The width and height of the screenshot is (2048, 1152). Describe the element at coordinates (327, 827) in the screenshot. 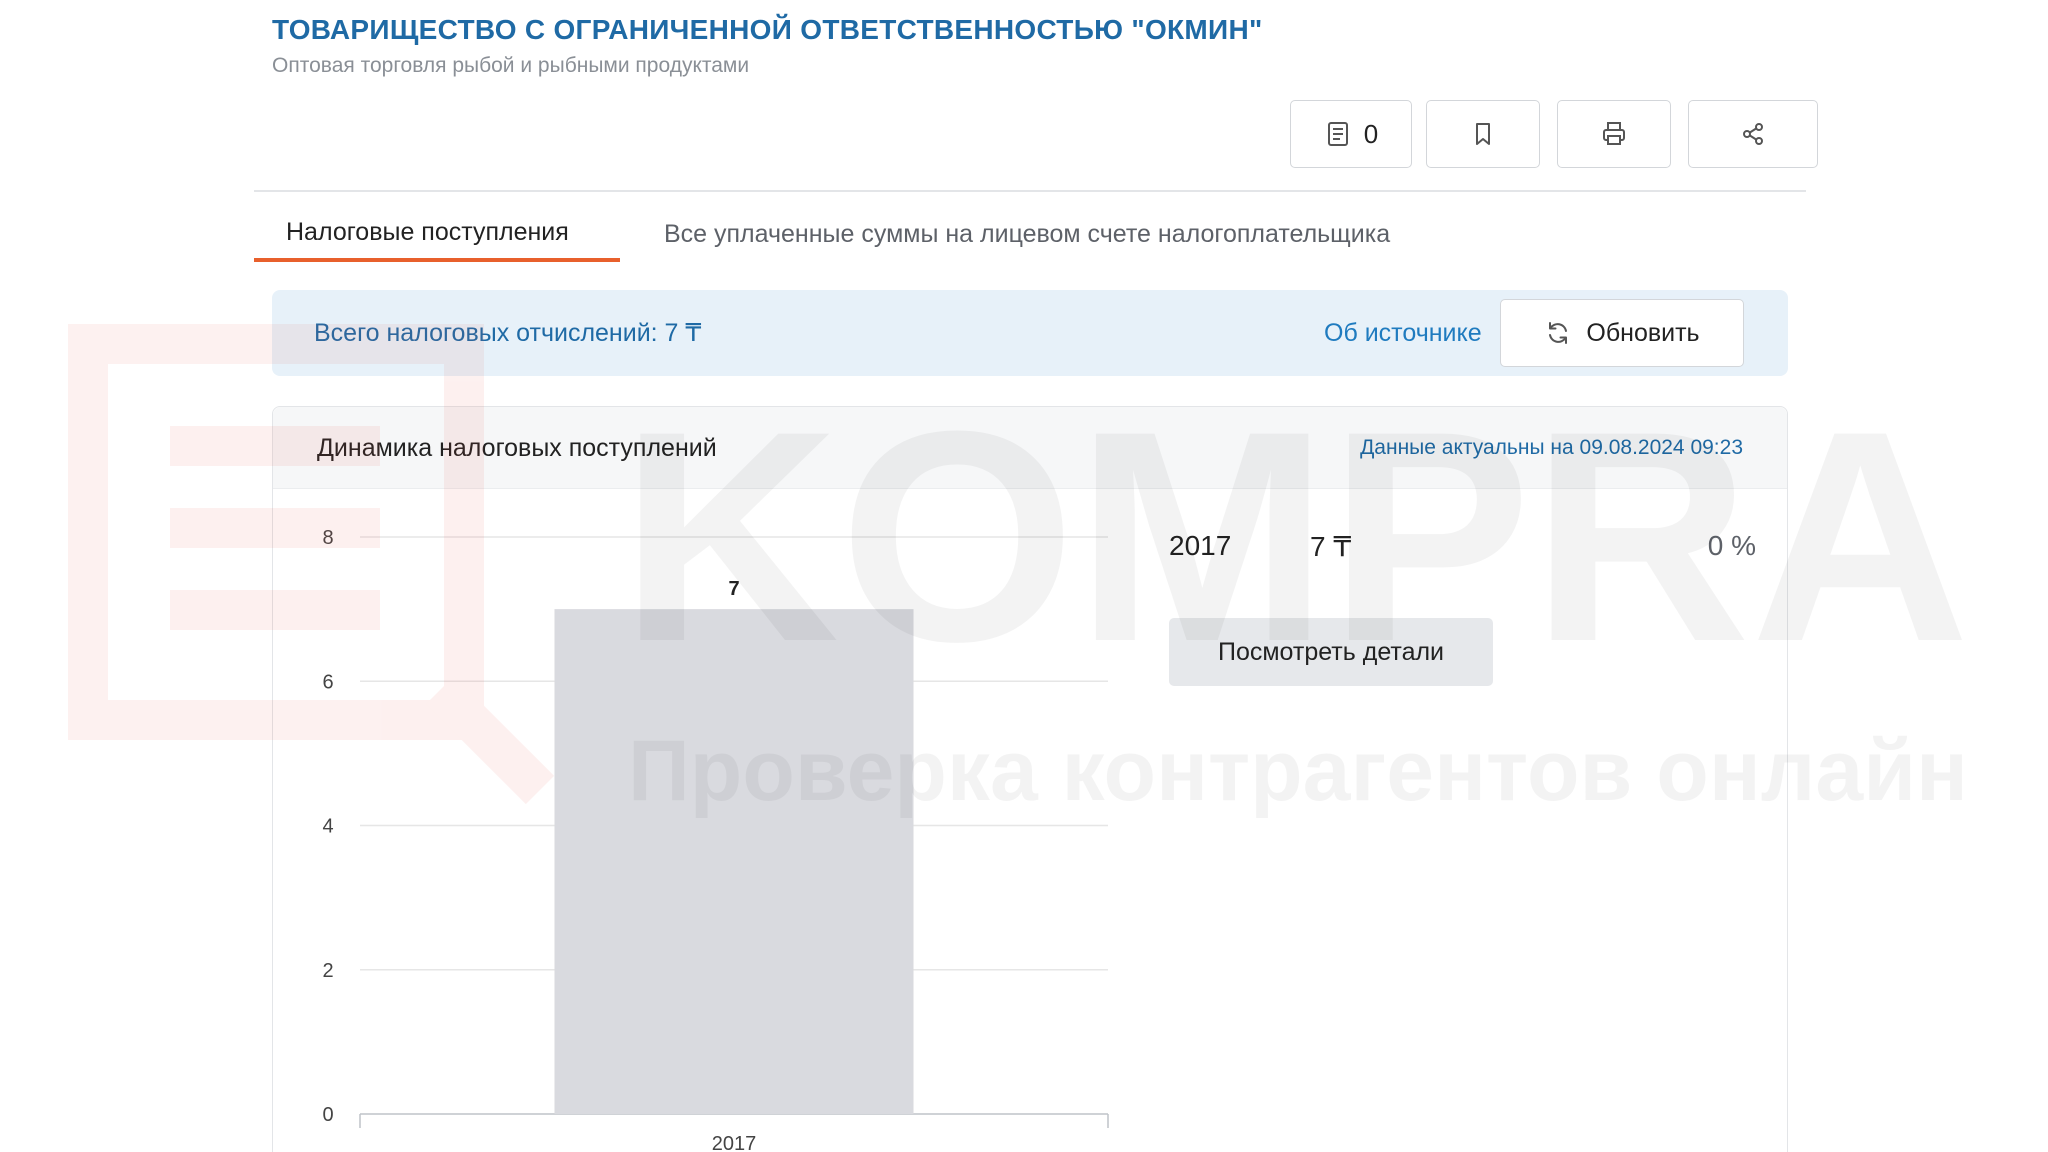

I see `y-tick-label: 4` at that location.